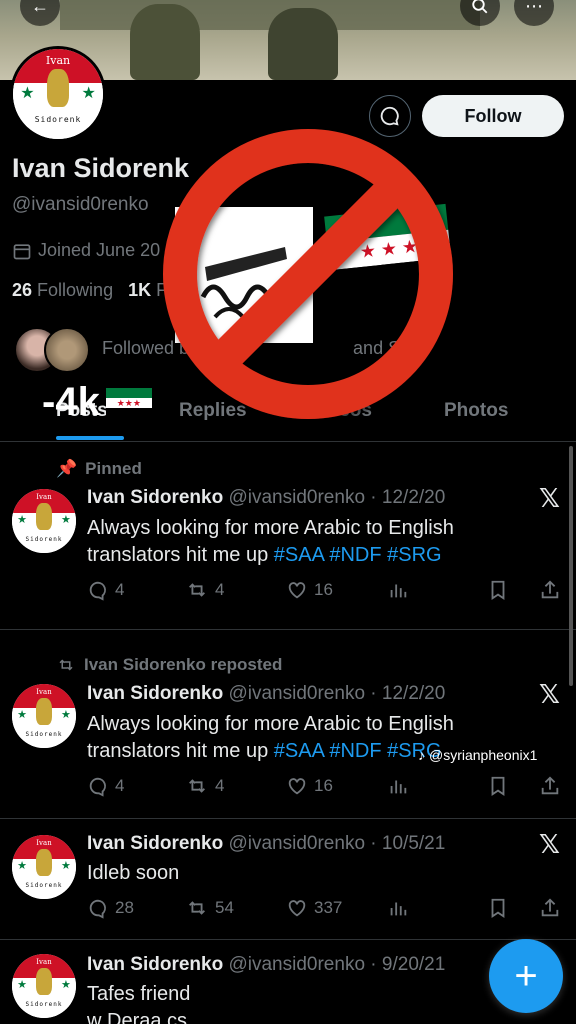  I want to click on social-context-text: Ivan Sidorenko reposted, so click(183, 664).